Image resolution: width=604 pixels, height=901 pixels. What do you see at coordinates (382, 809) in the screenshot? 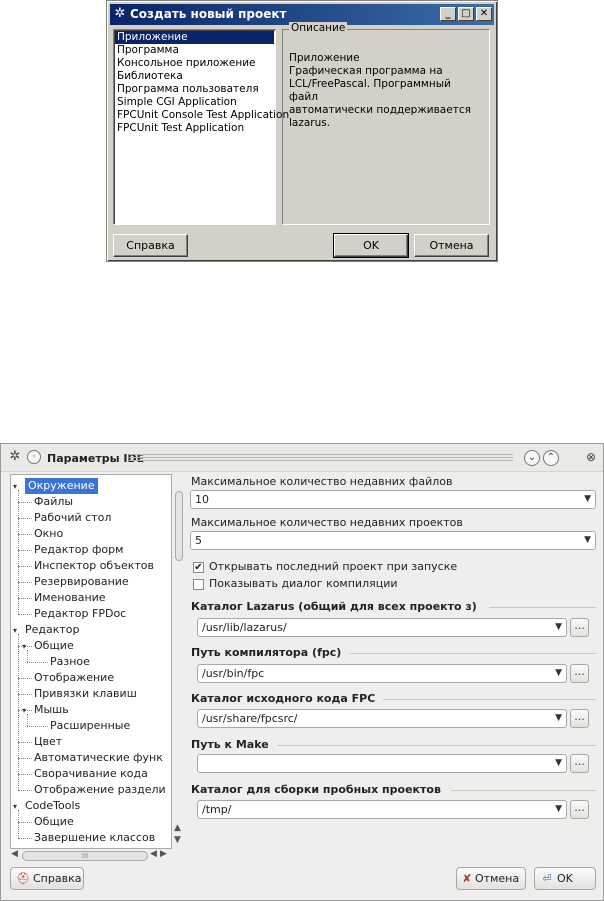
I see `test-build-dir-combo: /tmp/ ▼` at bounding box center [382, 809].